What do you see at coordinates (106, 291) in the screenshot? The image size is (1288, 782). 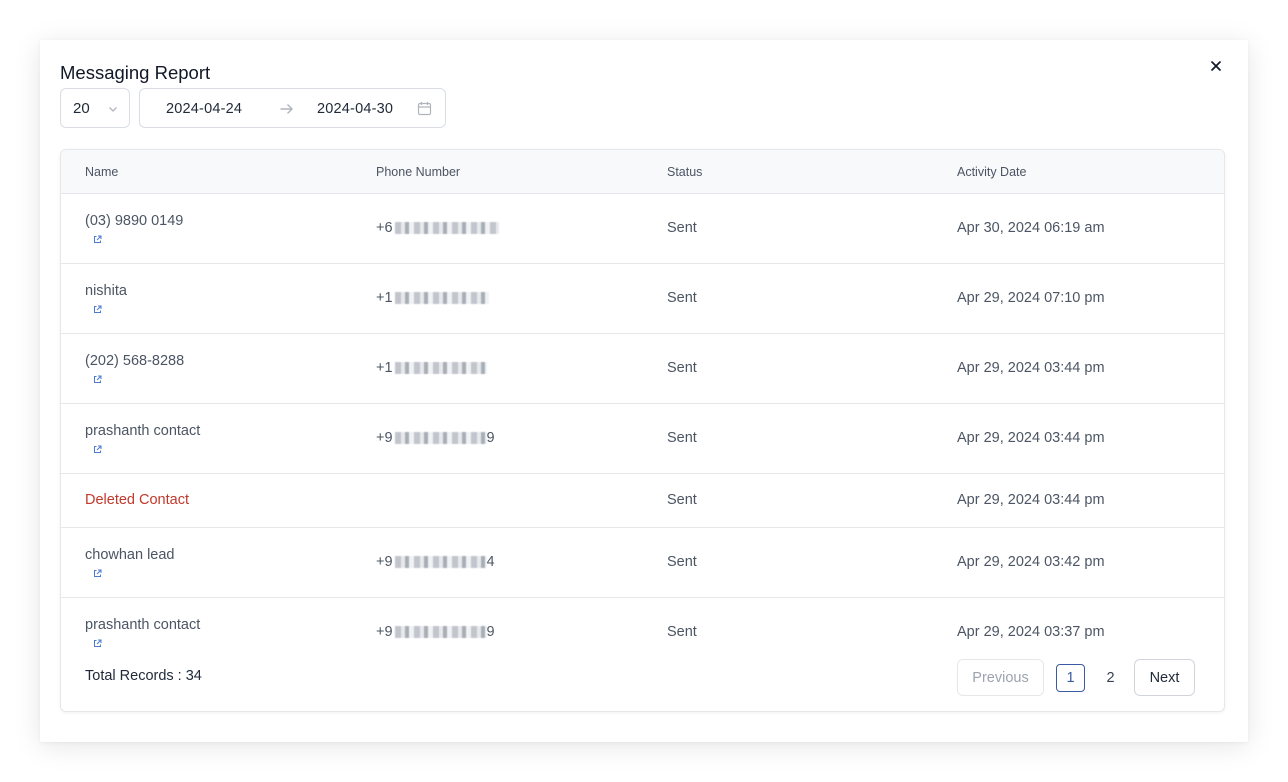 I see `contact-name: nishita` at bounding box center [106, 291].